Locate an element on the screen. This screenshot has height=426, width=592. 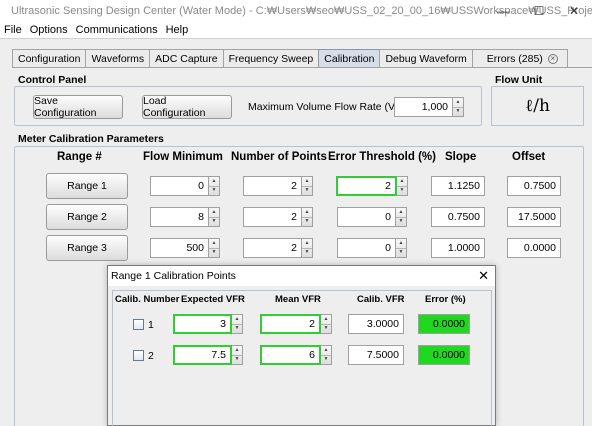
dialog-close-icon: ✕ is located at coordinates (483, 276).